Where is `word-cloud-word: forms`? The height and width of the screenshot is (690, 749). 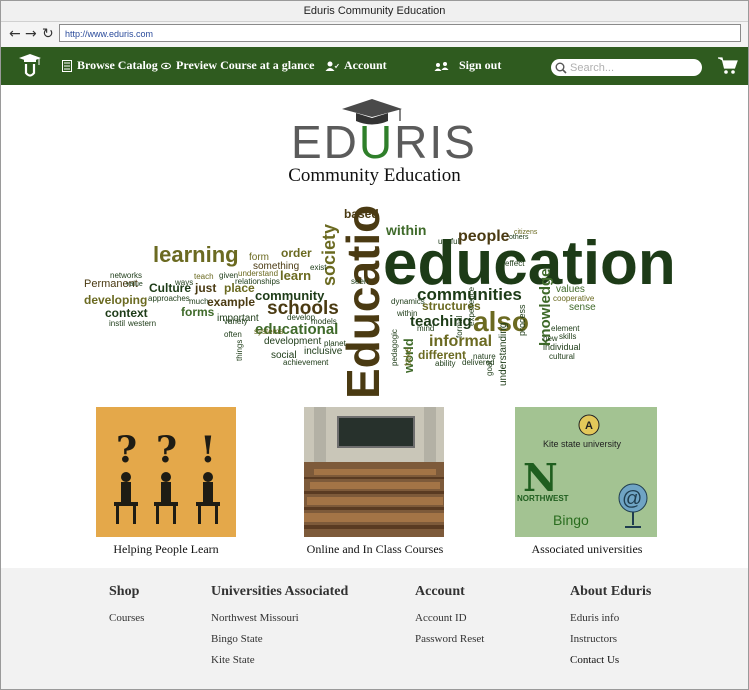 word-cloud-word: forms is located at coordinates (198, 312).